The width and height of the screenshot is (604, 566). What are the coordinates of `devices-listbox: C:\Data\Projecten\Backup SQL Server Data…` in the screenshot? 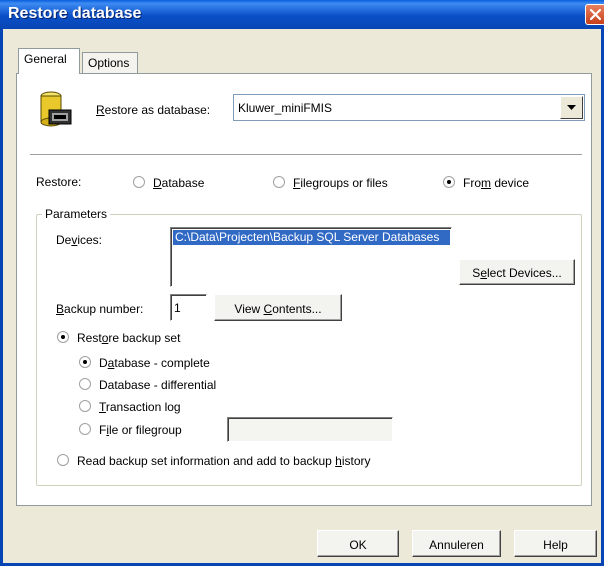 It's located at (311, 257).